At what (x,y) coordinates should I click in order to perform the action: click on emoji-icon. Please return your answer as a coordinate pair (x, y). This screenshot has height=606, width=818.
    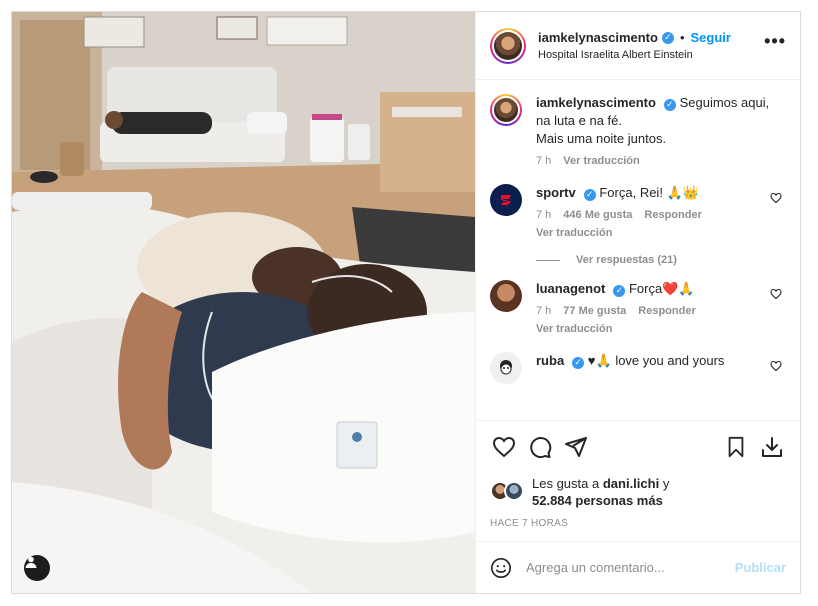
    Looking at the image, I should click on (501, 568).